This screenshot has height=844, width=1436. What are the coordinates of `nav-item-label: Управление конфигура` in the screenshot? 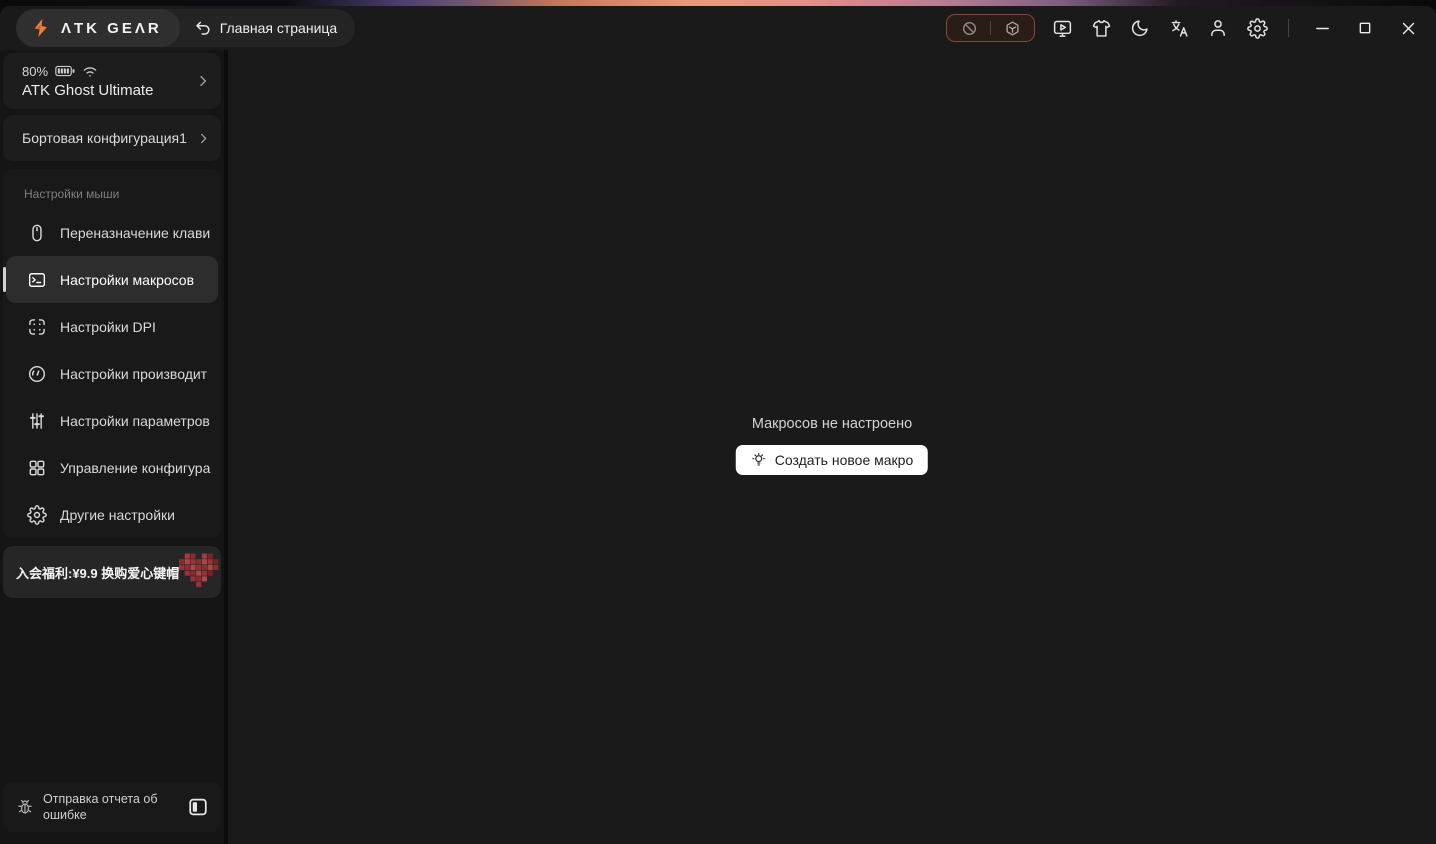 It's located at (135, 467).